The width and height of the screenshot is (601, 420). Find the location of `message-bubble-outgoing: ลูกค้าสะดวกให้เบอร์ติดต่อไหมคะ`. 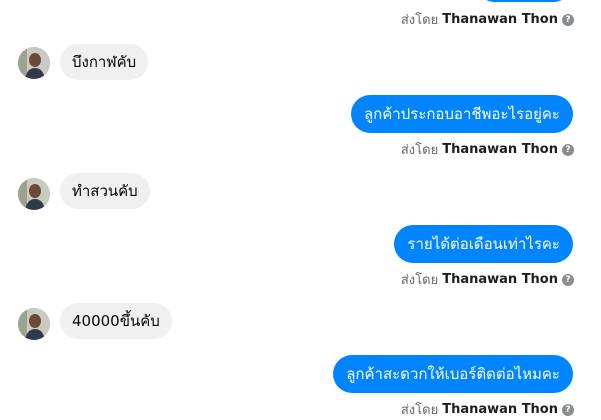

message-bubble-outgoing: ลูกค้าสะดวกให้เบอร์ติดต่อไหมคะ is located at coordinates (453, 374).